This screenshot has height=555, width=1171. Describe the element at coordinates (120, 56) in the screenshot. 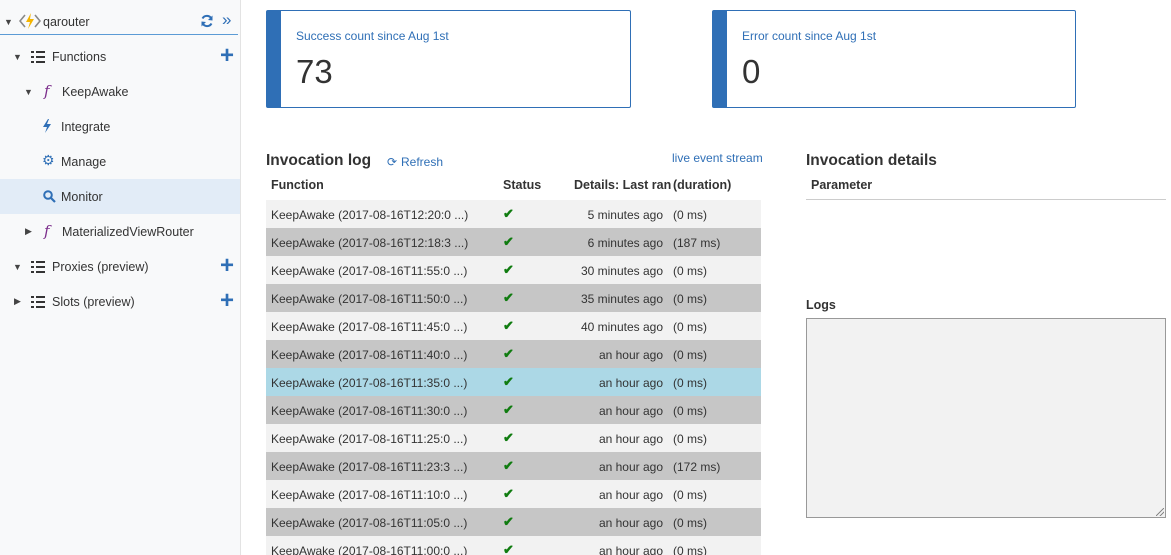

I see `sidebar-item-functions: ▼ Functions +` at that location.